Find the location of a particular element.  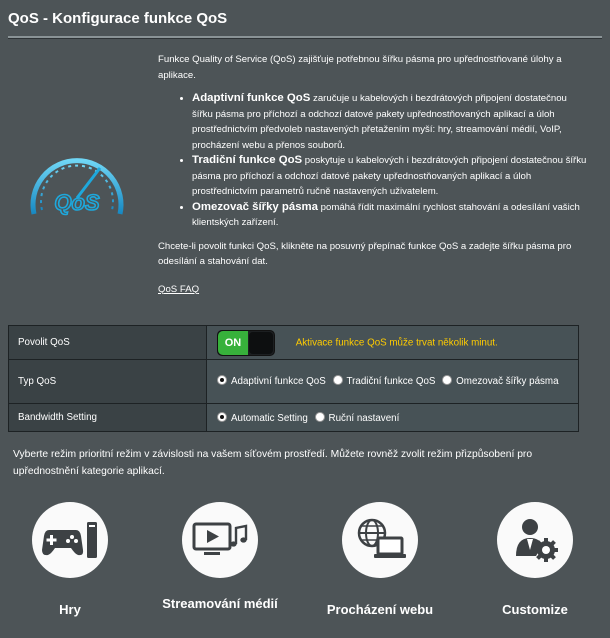

mode-customize-button: Customize is located at coordinates (535, 560).